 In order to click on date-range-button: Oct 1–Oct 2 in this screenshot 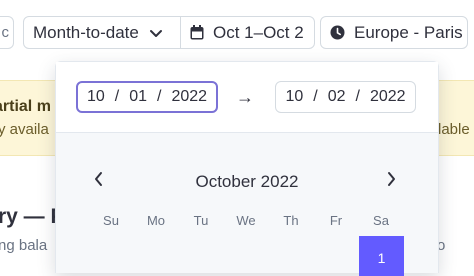, I will do `click(247, 32)`.